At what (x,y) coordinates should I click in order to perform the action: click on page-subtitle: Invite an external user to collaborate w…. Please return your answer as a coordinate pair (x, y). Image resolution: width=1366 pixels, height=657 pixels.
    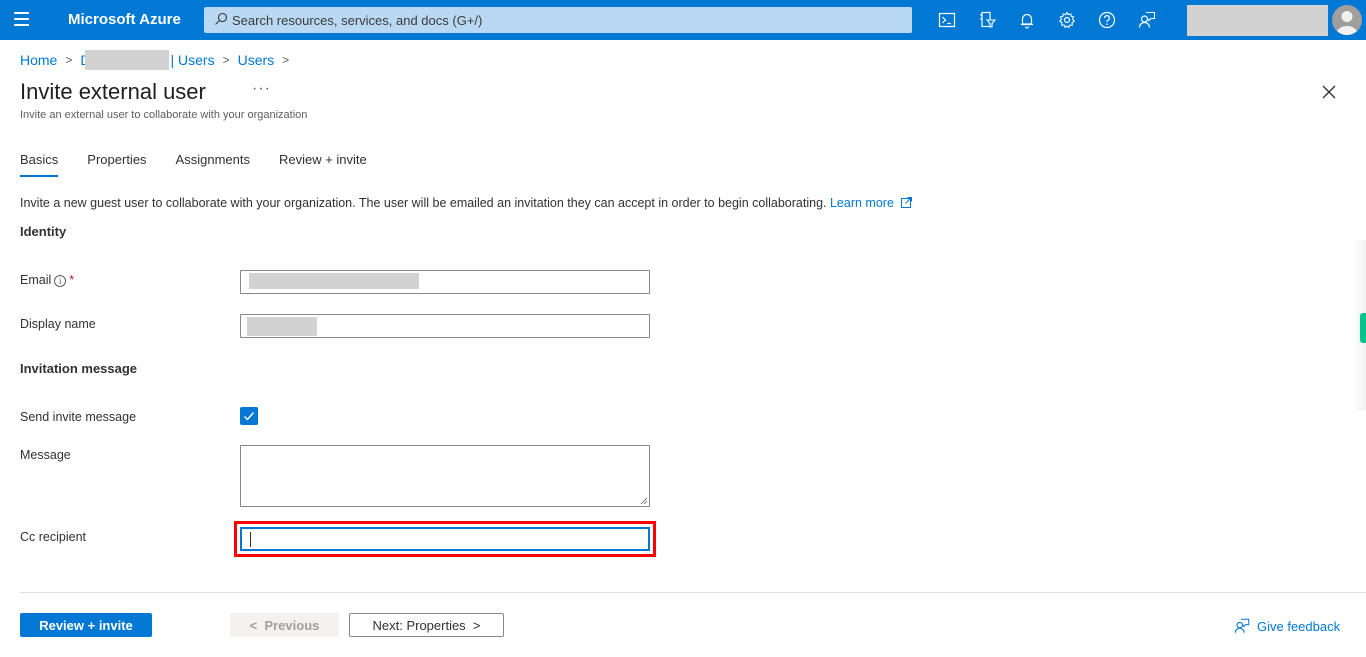
    Looking at the image, I should click on (164, 115).